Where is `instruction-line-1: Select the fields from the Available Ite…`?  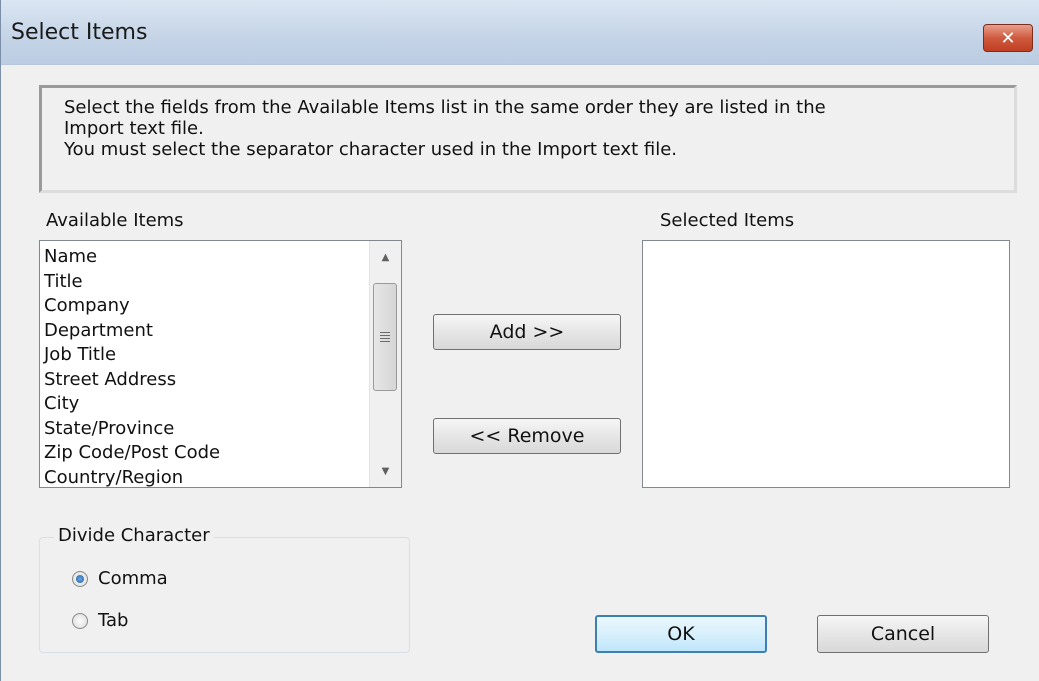 instruction-line-1: Select the fields from the Available Ite… is located at coordinates (445, 107).